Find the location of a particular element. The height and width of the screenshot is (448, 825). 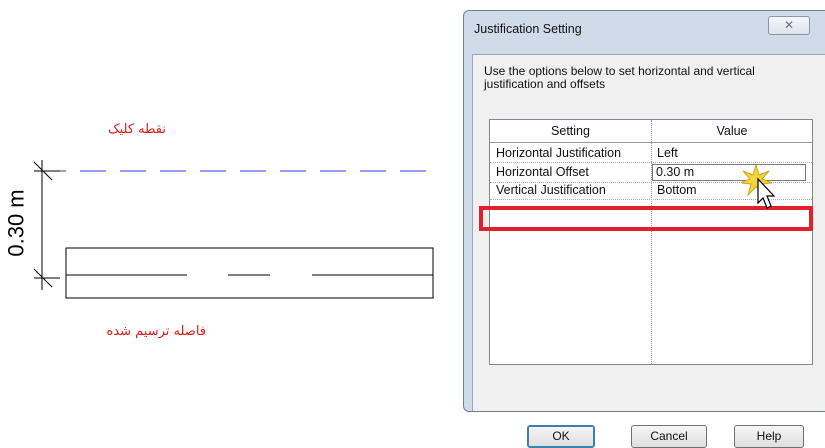

help-button: Help is located at coordinates (769, 436).